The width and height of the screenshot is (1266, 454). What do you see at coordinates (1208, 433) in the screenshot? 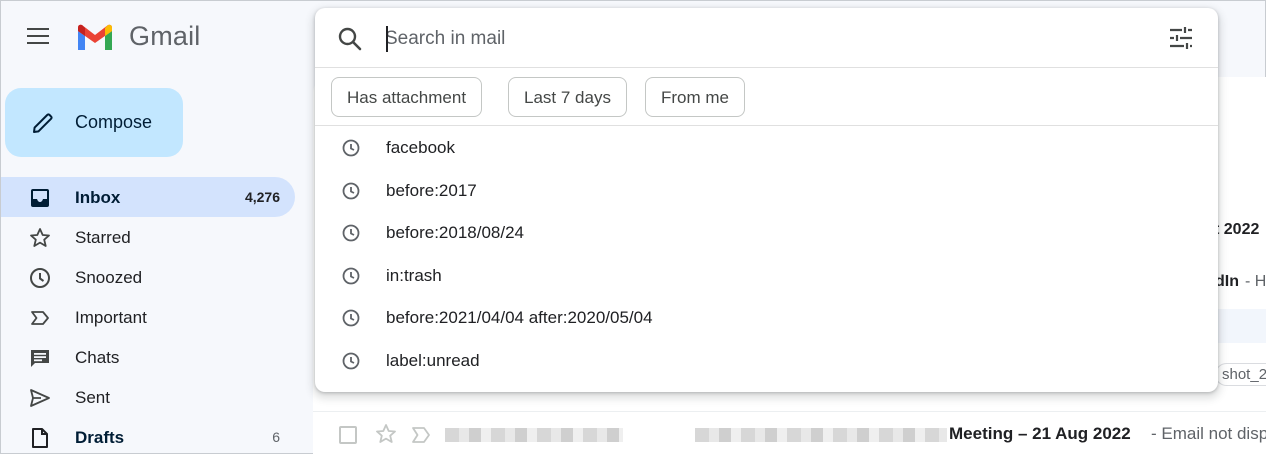
I see `mail-snippet: - Email not disp` at bounding box center [1208, 433].